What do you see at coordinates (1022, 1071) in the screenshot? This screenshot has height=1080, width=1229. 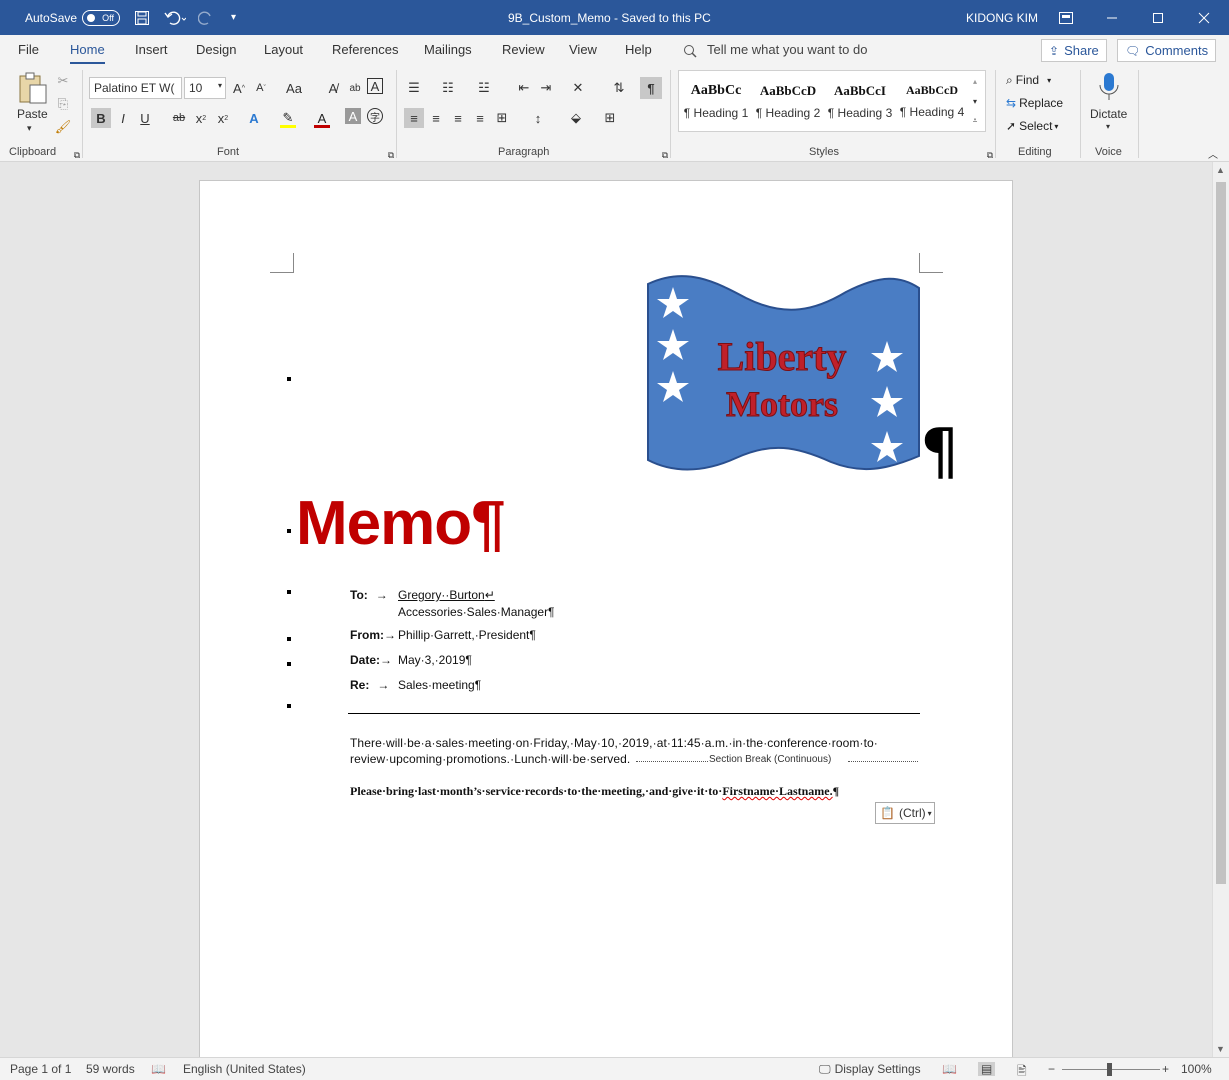 I see `web-layout-icon: 🖹` at bounding box center [1022, 1071].